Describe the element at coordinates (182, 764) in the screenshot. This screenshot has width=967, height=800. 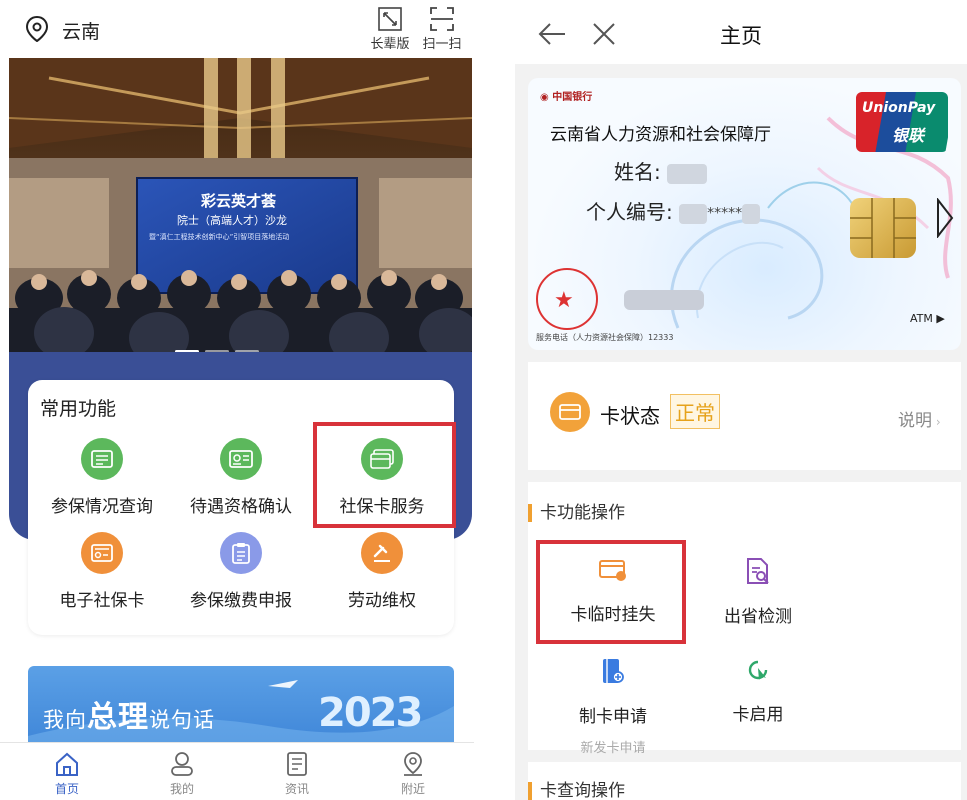
I see `profile-icon` at that location.